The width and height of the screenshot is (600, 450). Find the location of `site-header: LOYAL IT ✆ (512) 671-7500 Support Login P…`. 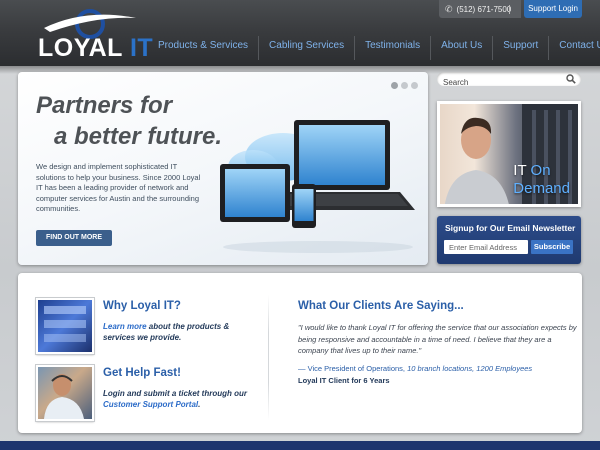

site-header: LOYAL IT ✆ (512) 671-7500 Support Login P… is located at coordinates (300, 33).